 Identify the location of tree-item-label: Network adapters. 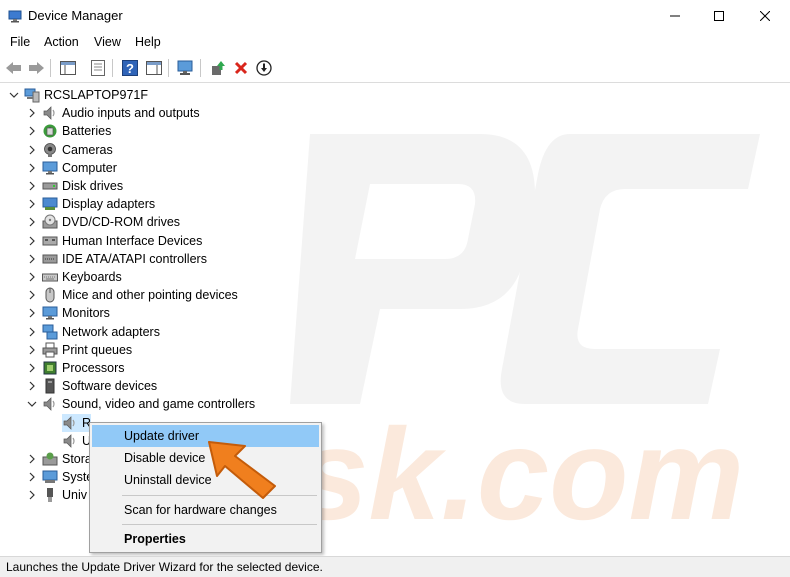
(111, 332).